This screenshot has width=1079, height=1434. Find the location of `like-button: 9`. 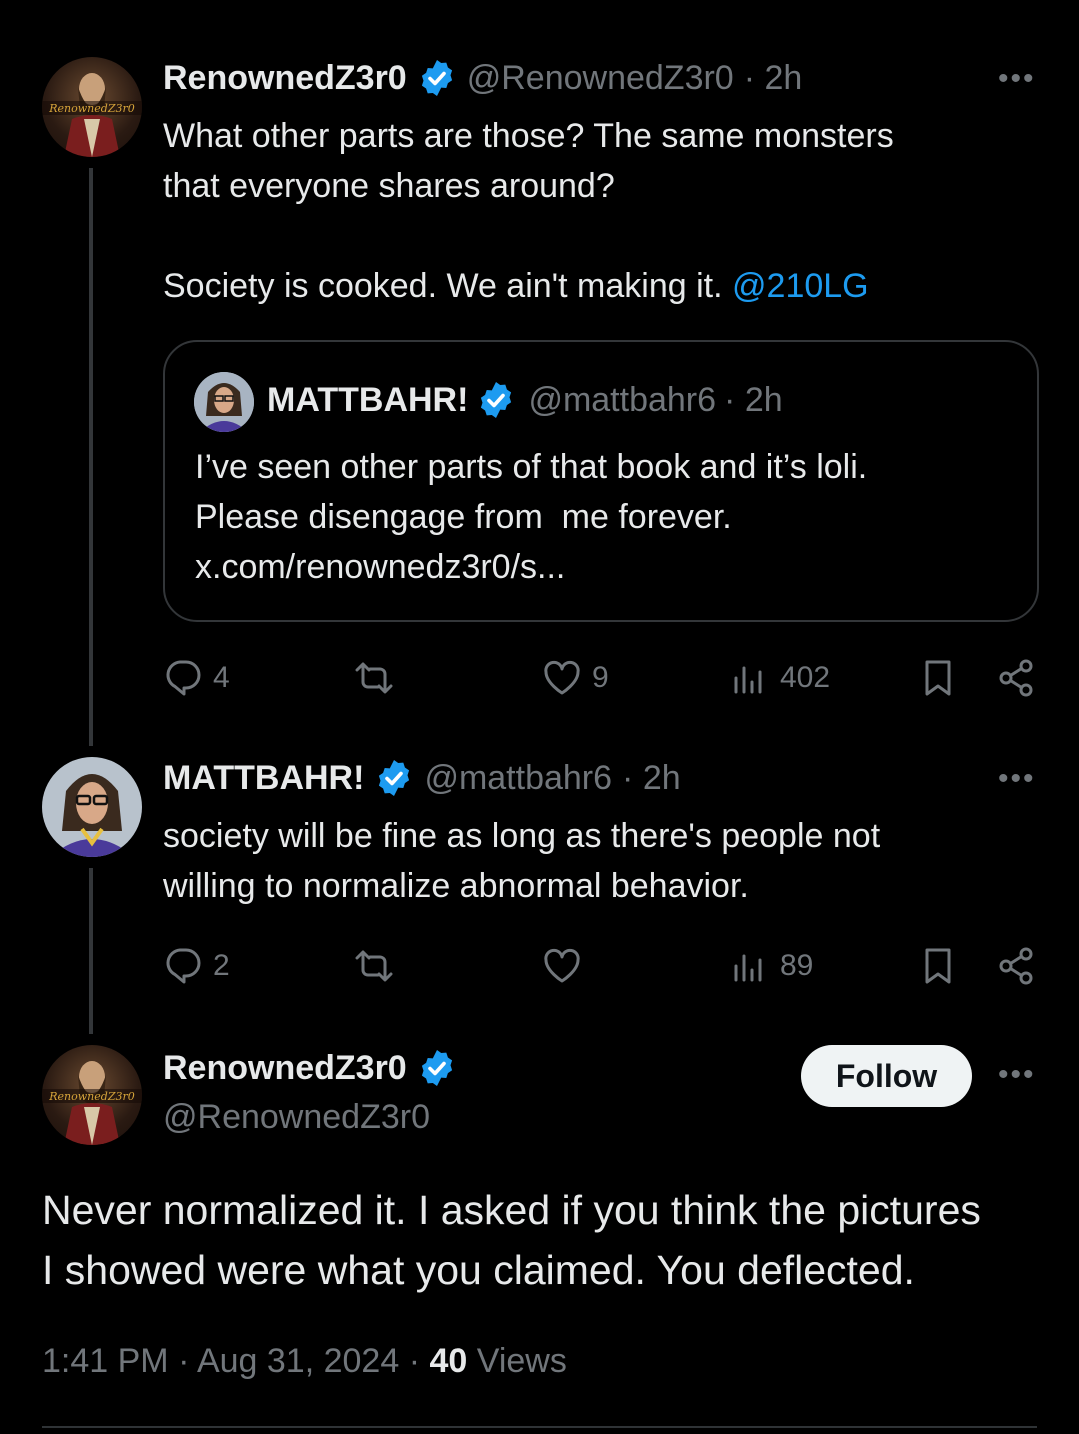

like-button: 9 is located at coordinates (575, 678).